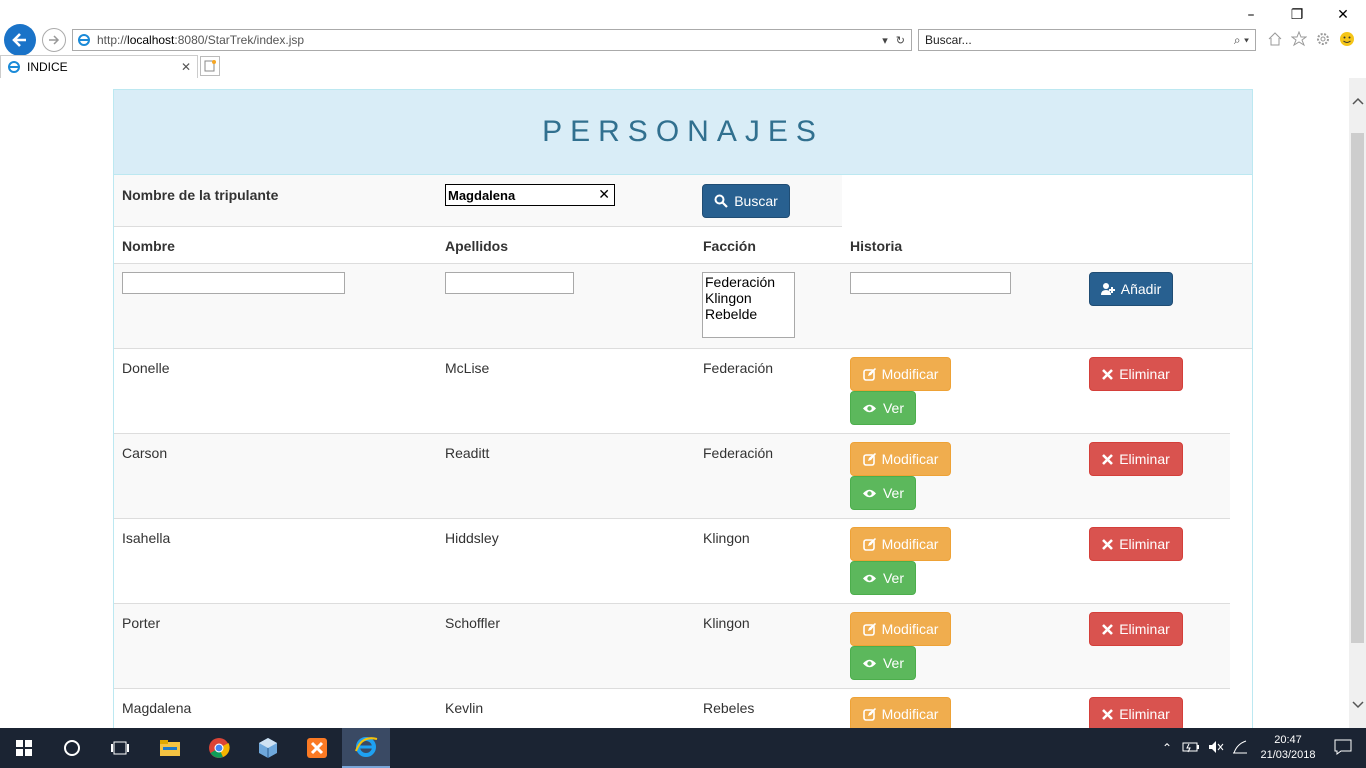  Describe the element at coordinates (1323, 39) in the screenshot. I see `gear-icon` at that location.